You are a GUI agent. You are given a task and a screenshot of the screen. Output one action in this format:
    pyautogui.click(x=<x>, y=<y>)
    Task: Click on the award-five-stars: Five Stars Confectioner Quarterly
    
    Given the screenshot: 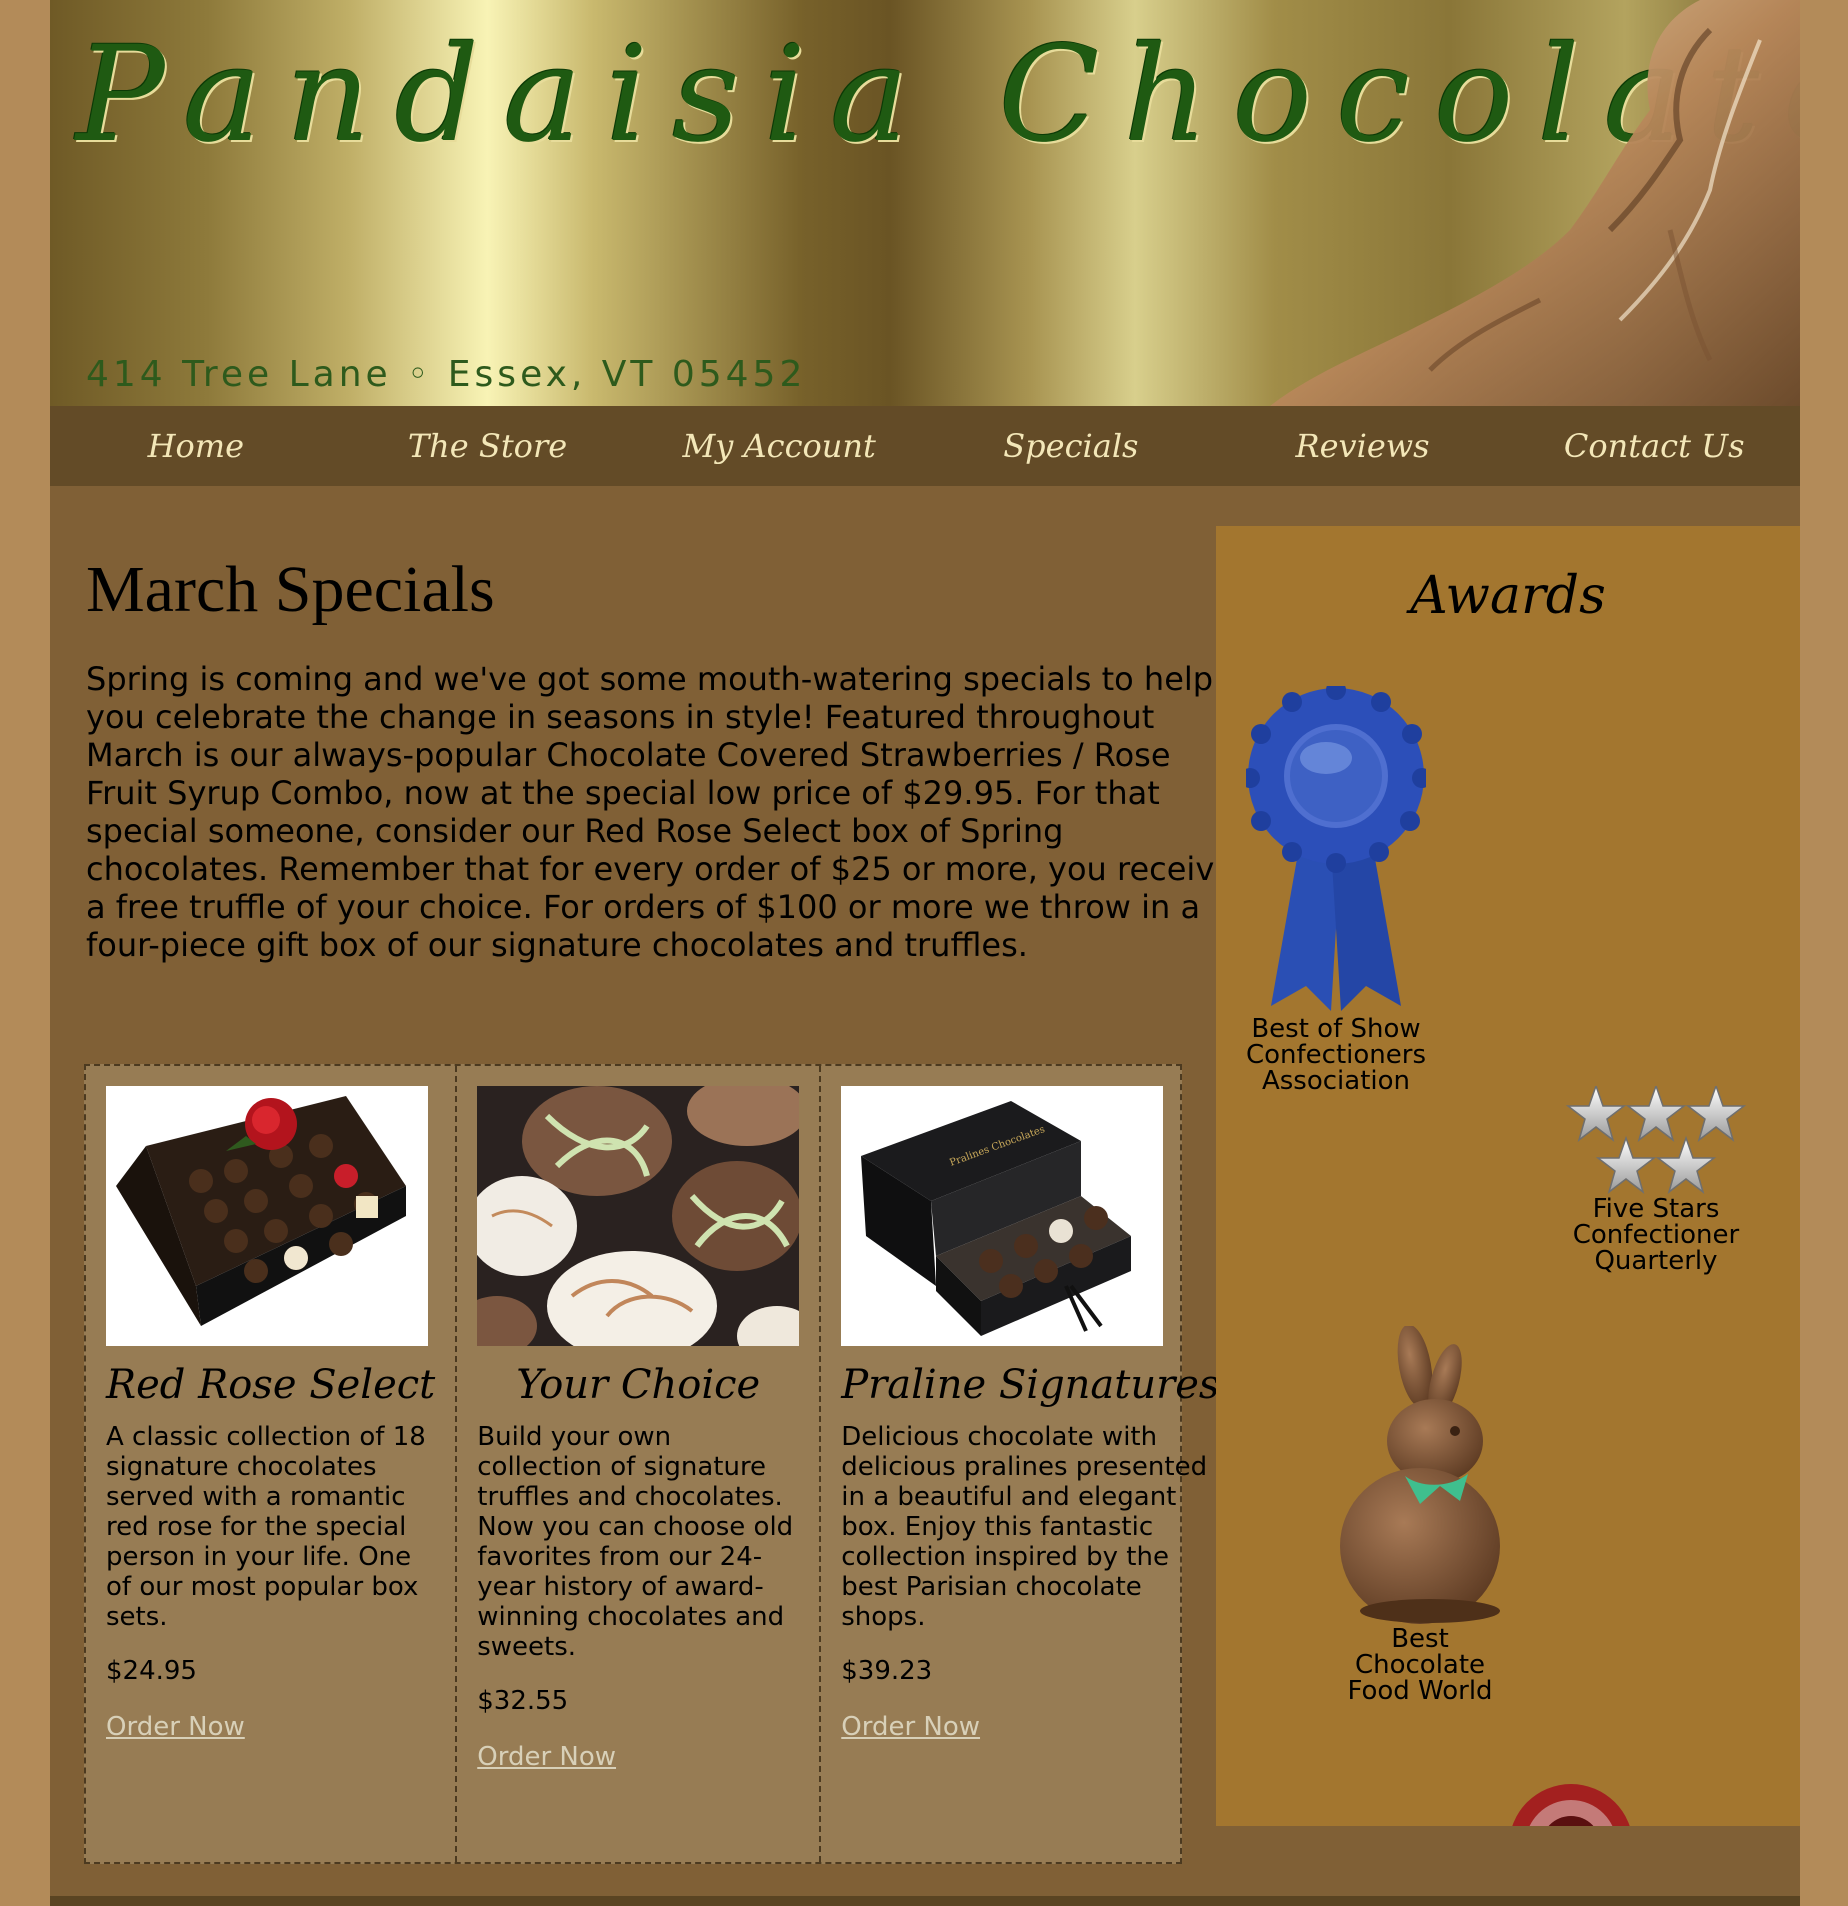 What is the action you would take?
    pyautogui.click(x=1656, y=1180)
    